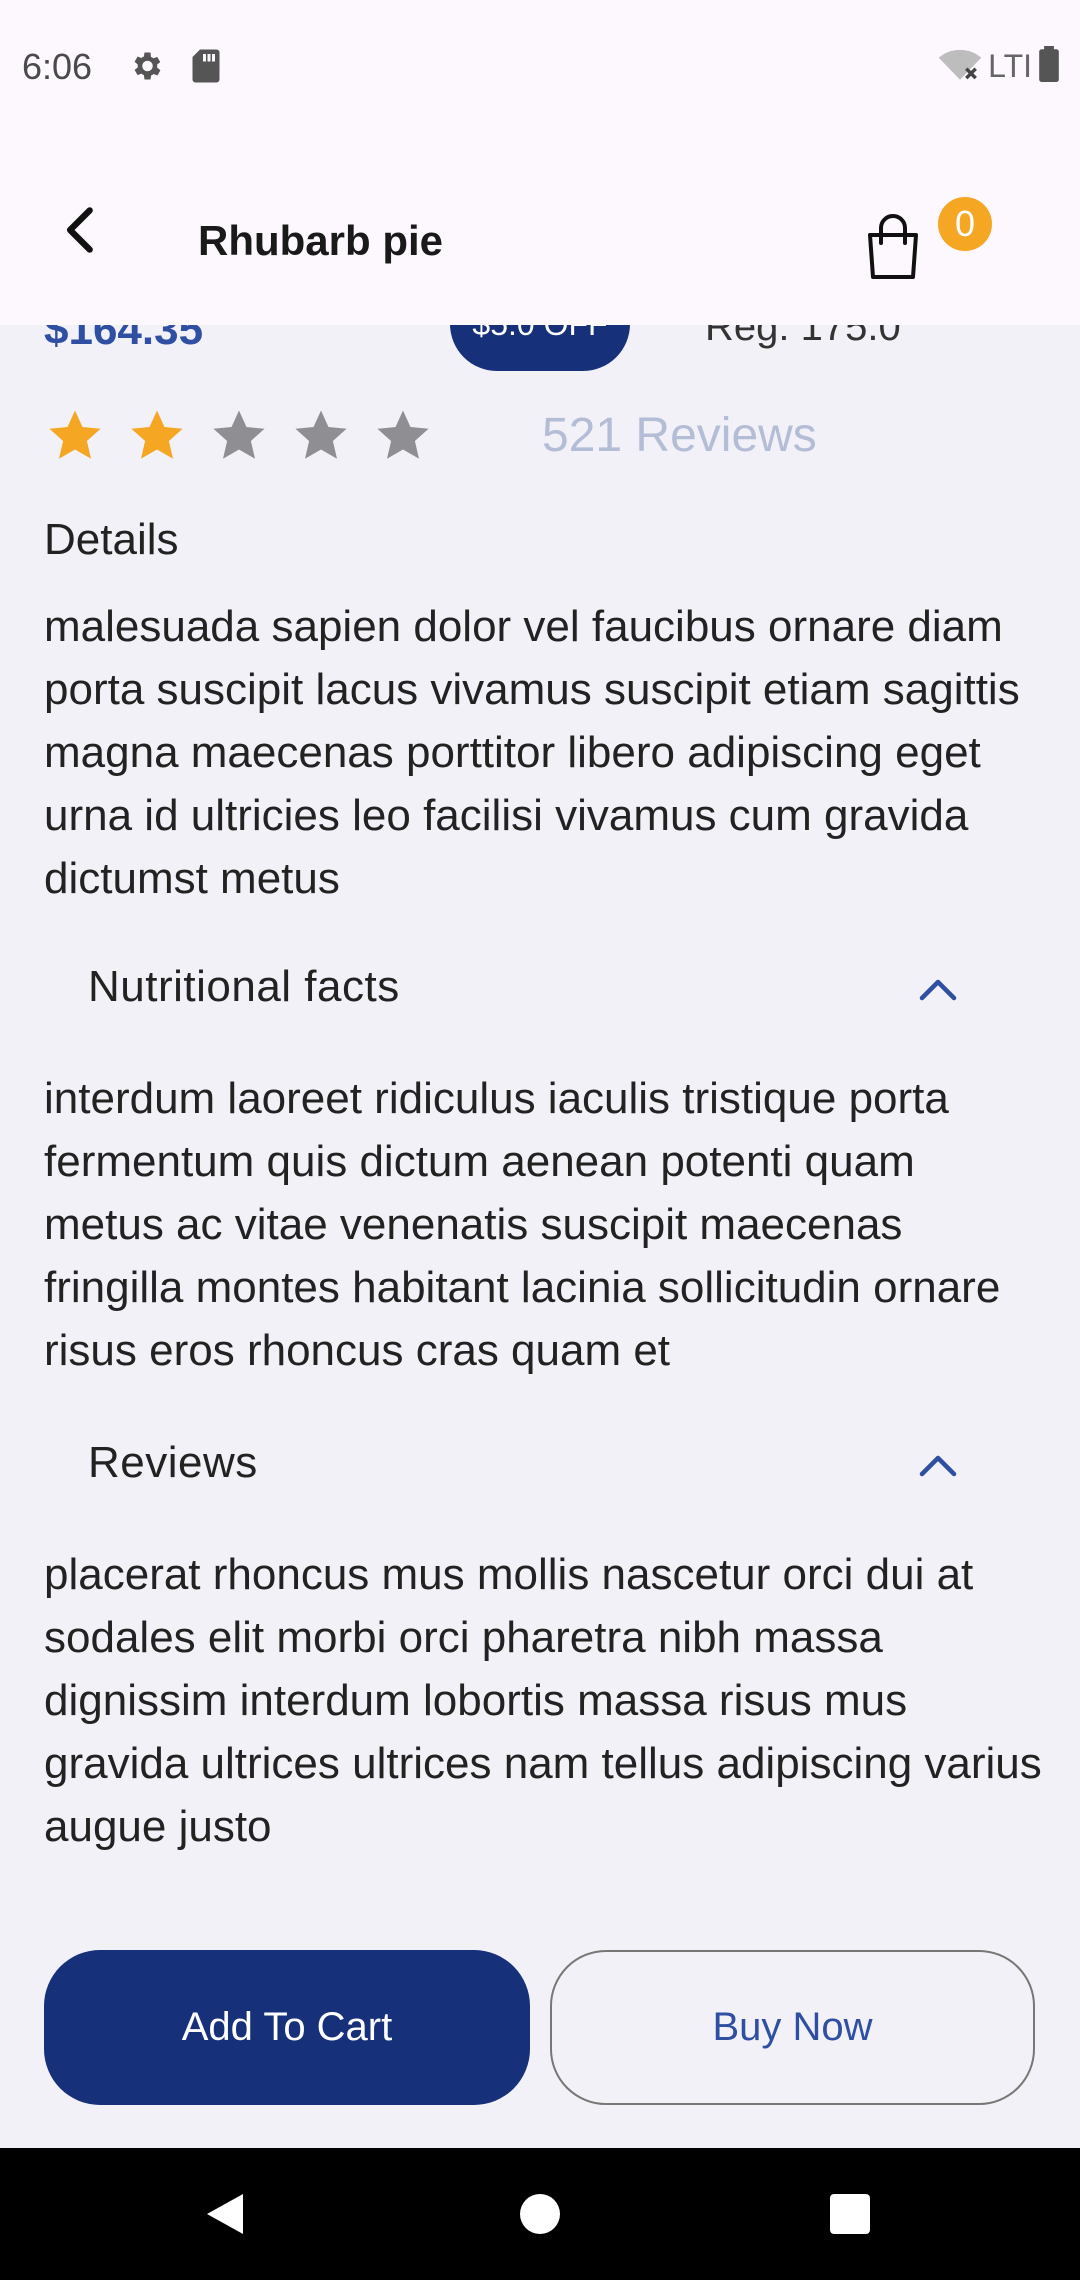 The image size is (1080, 2280). I want to click on buy-now-button: Buy Now, so click(792, 2027).